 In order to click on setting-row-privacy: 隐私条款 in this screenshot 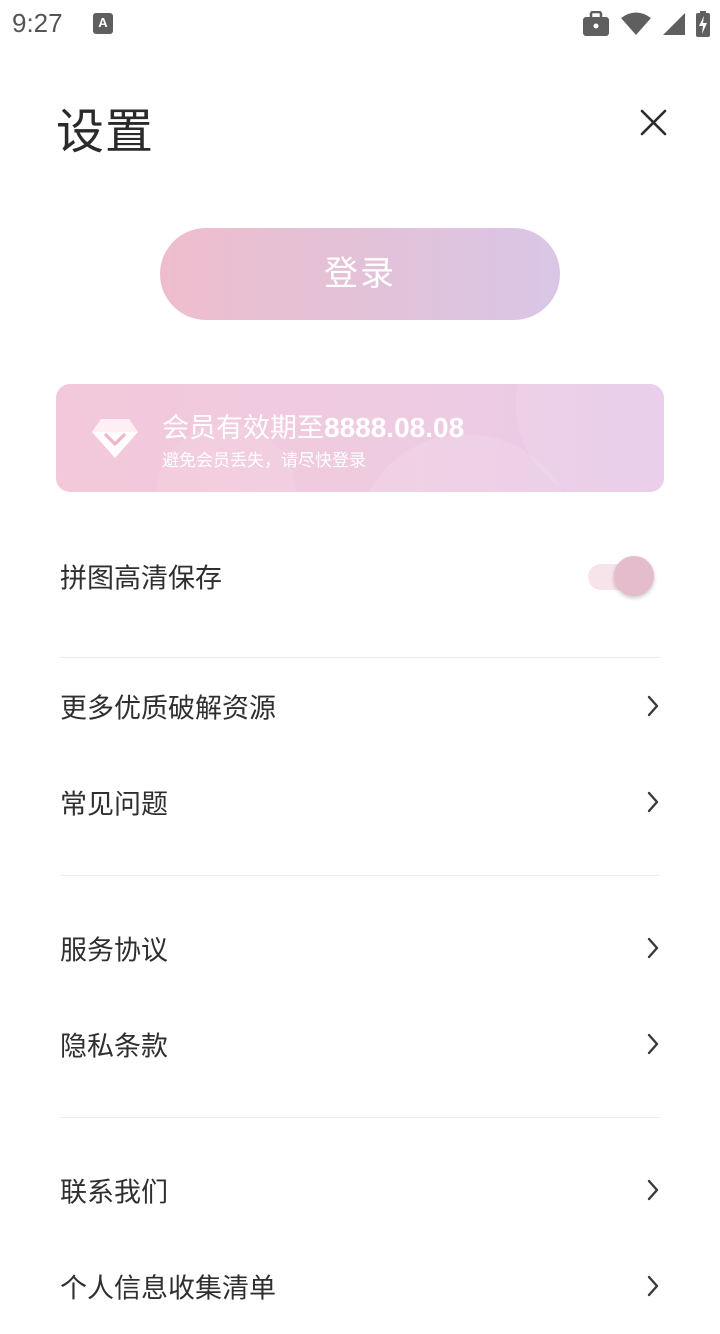, I will do `click(360, 1044)`.